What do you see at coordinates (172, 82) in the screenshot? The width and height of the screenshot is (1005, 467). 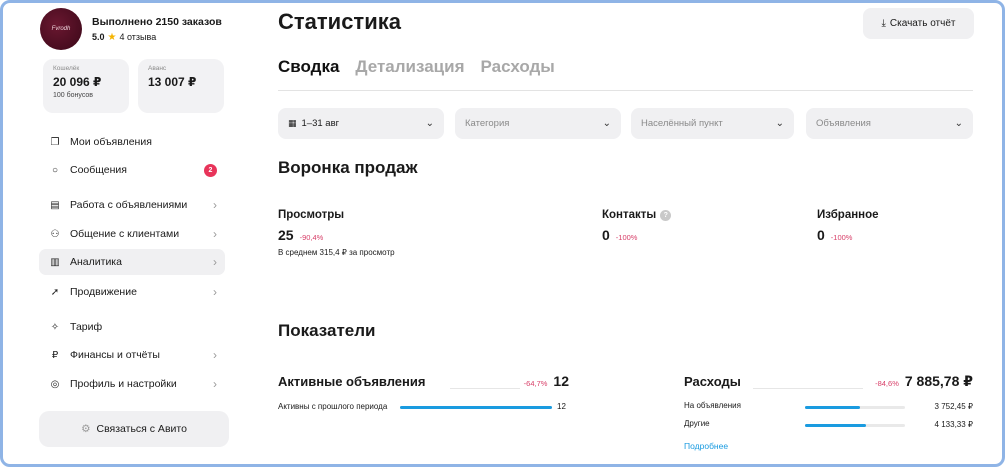 I see `advance-value: 13 007 ₽` at bounding box center [172, 82].